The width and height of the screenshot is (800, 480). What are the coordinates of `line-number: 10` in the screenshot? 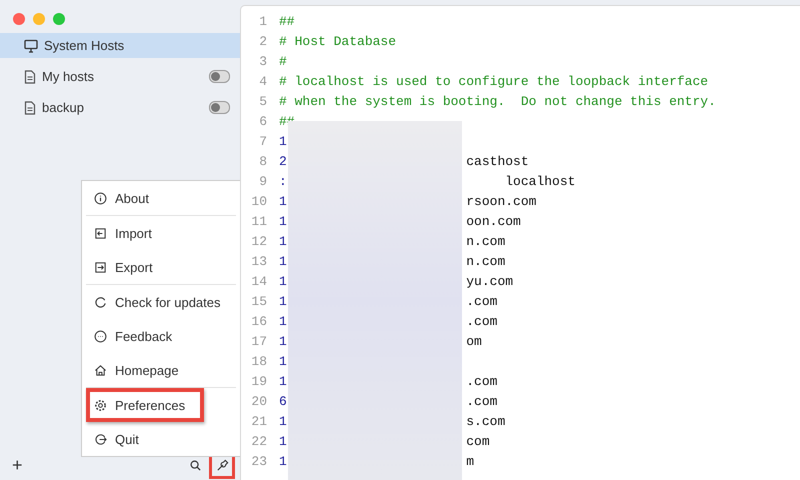 It's located at (258, 201).